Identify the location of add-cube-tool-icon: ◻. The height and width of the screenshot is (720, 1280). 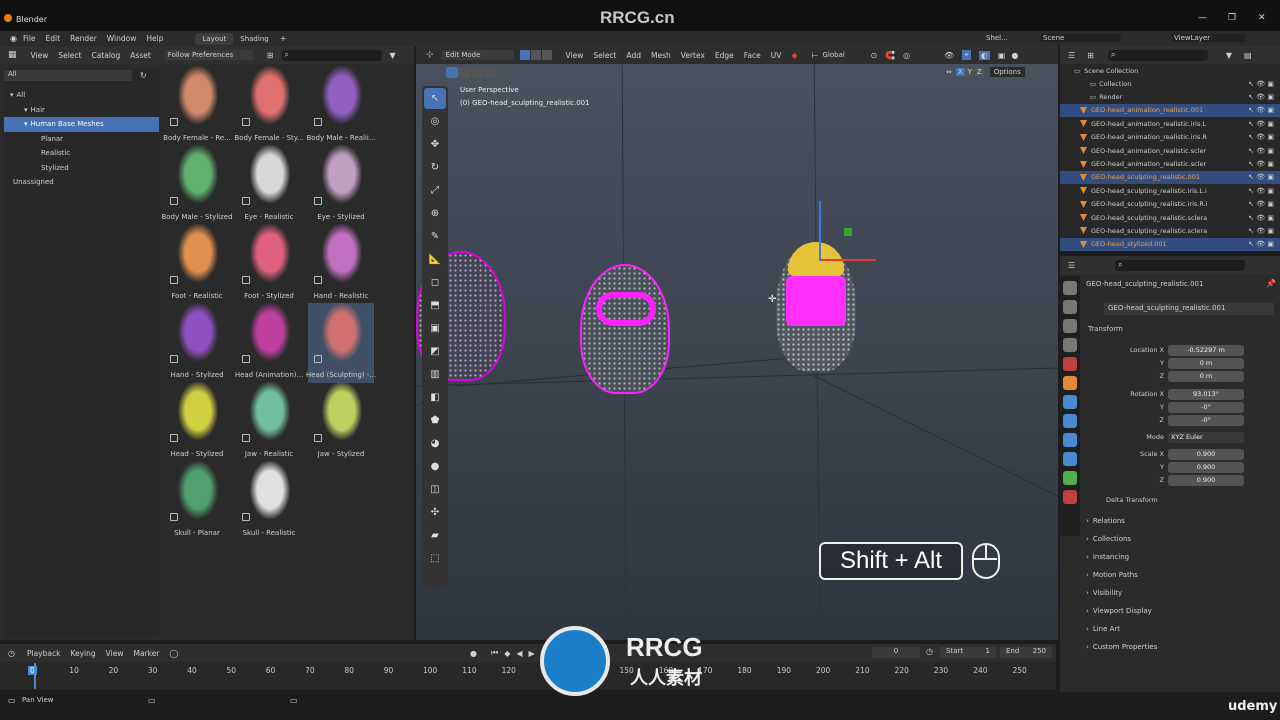
(435, 282).